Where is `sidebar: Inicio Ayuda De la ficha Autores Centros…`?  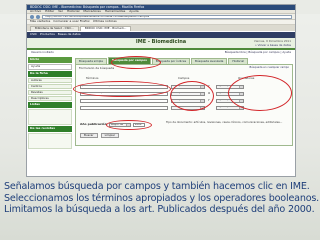 sidebar: Inicio Ayuda De la ficha Autores Centros… is located at coordinates (50, 103).